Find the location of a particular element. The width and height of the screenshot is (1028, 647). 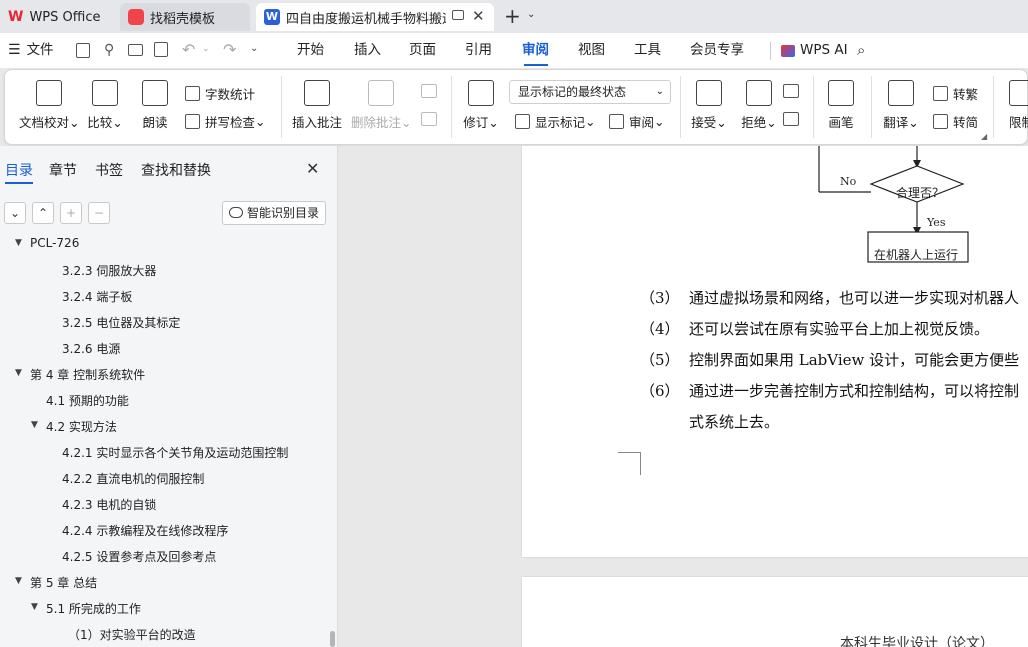

toc-item: 第 5 章 总结 is located at coordinates (63, 582).